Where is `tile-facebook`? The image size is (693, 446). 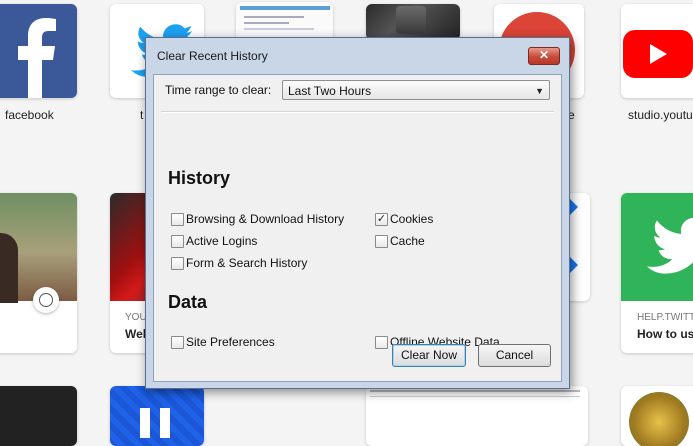 tile-facebook is located at coordinates (38, 51).